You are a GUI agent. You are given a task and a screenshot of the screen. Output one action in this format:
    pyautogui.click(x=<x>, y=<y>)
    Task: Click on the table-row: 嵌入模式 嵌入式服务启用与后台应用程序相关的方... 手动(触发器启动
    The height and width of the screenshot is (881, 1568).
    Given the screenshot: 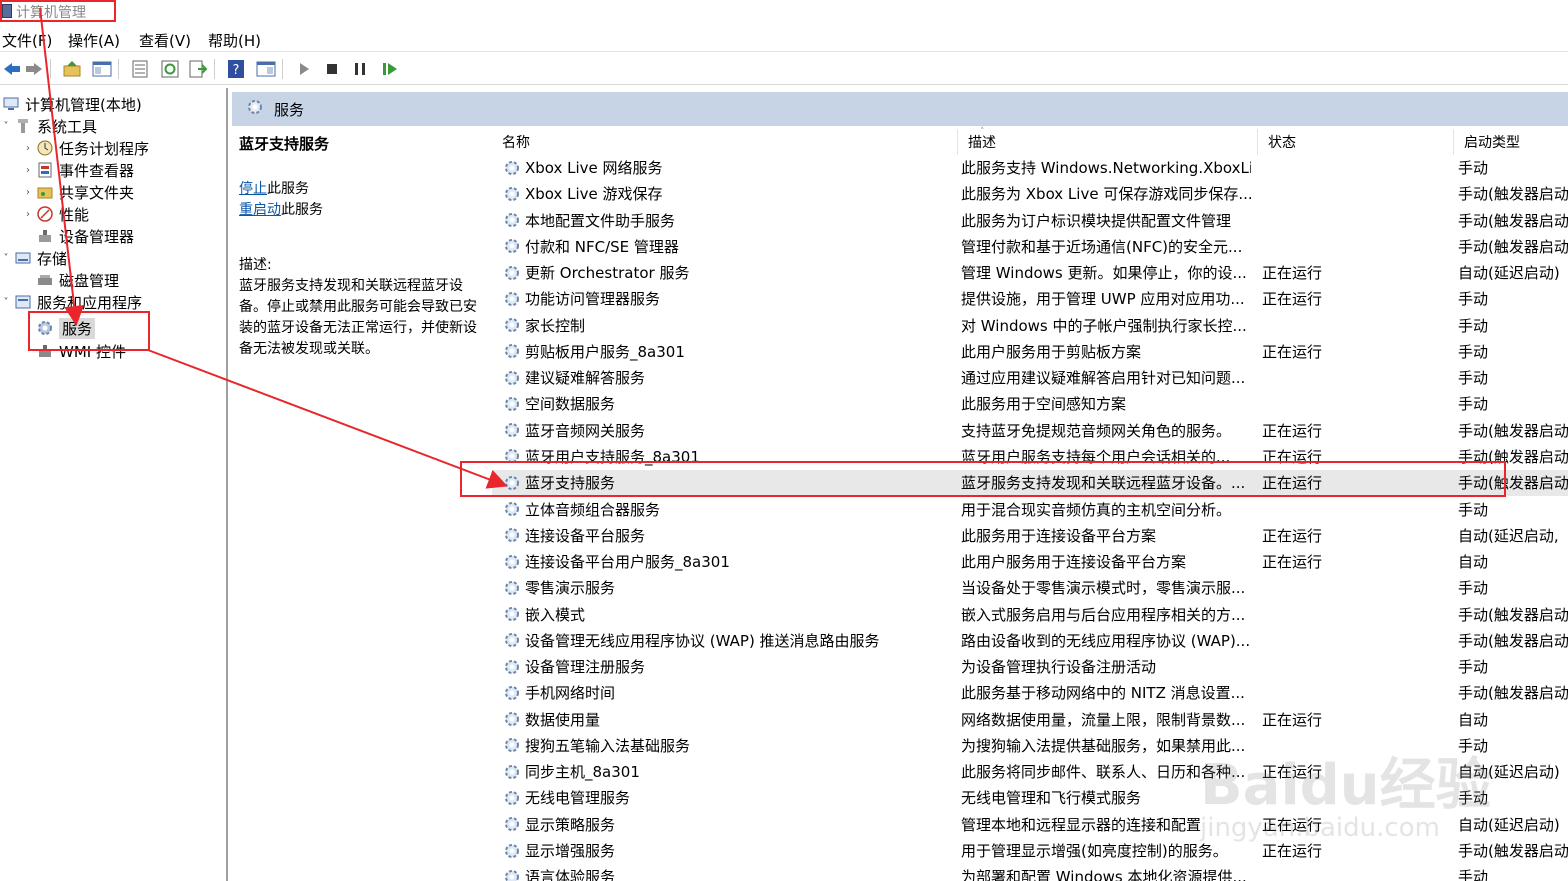 What is the action you would take?
    pyautogui.click(x=1030, y=615)
    